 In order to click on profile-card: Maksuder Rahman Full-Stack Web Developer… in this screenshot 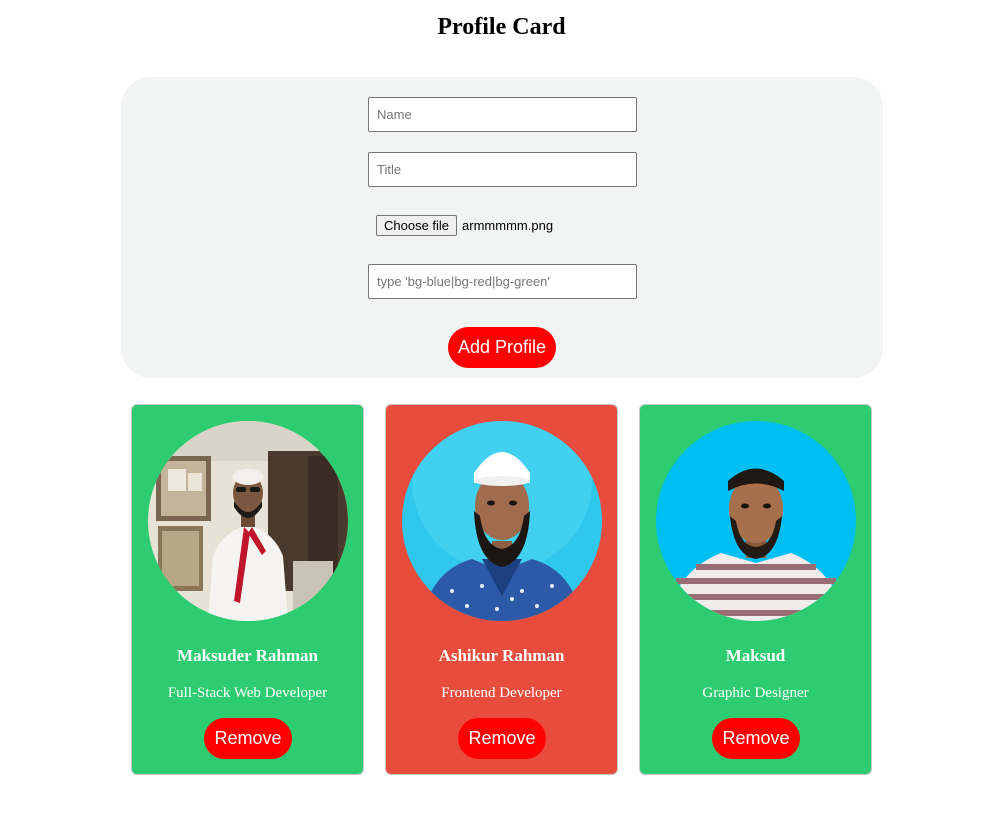, I will do `click(247, 589)`.